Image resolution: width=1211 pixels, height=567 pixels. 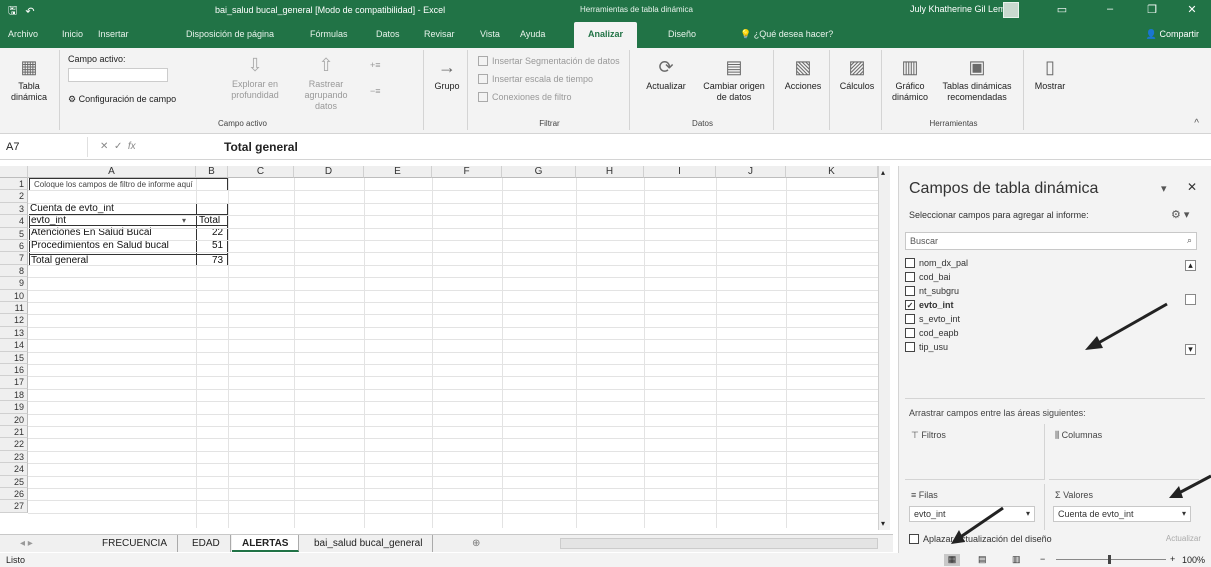 What do you see at coordinates (936, 263) in the screenshot?
I see `field-item: nom_dx_pal` at bounding box center [936, 263].